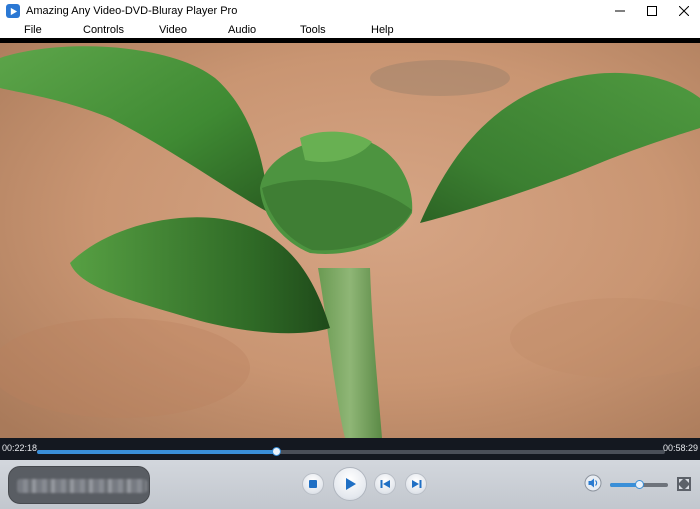 Image resolution: width=700 pixels, height=509 pixels. Describe the element at coordinates (382, 30) in the screenshot. I see `menu-help: Help` at that location.